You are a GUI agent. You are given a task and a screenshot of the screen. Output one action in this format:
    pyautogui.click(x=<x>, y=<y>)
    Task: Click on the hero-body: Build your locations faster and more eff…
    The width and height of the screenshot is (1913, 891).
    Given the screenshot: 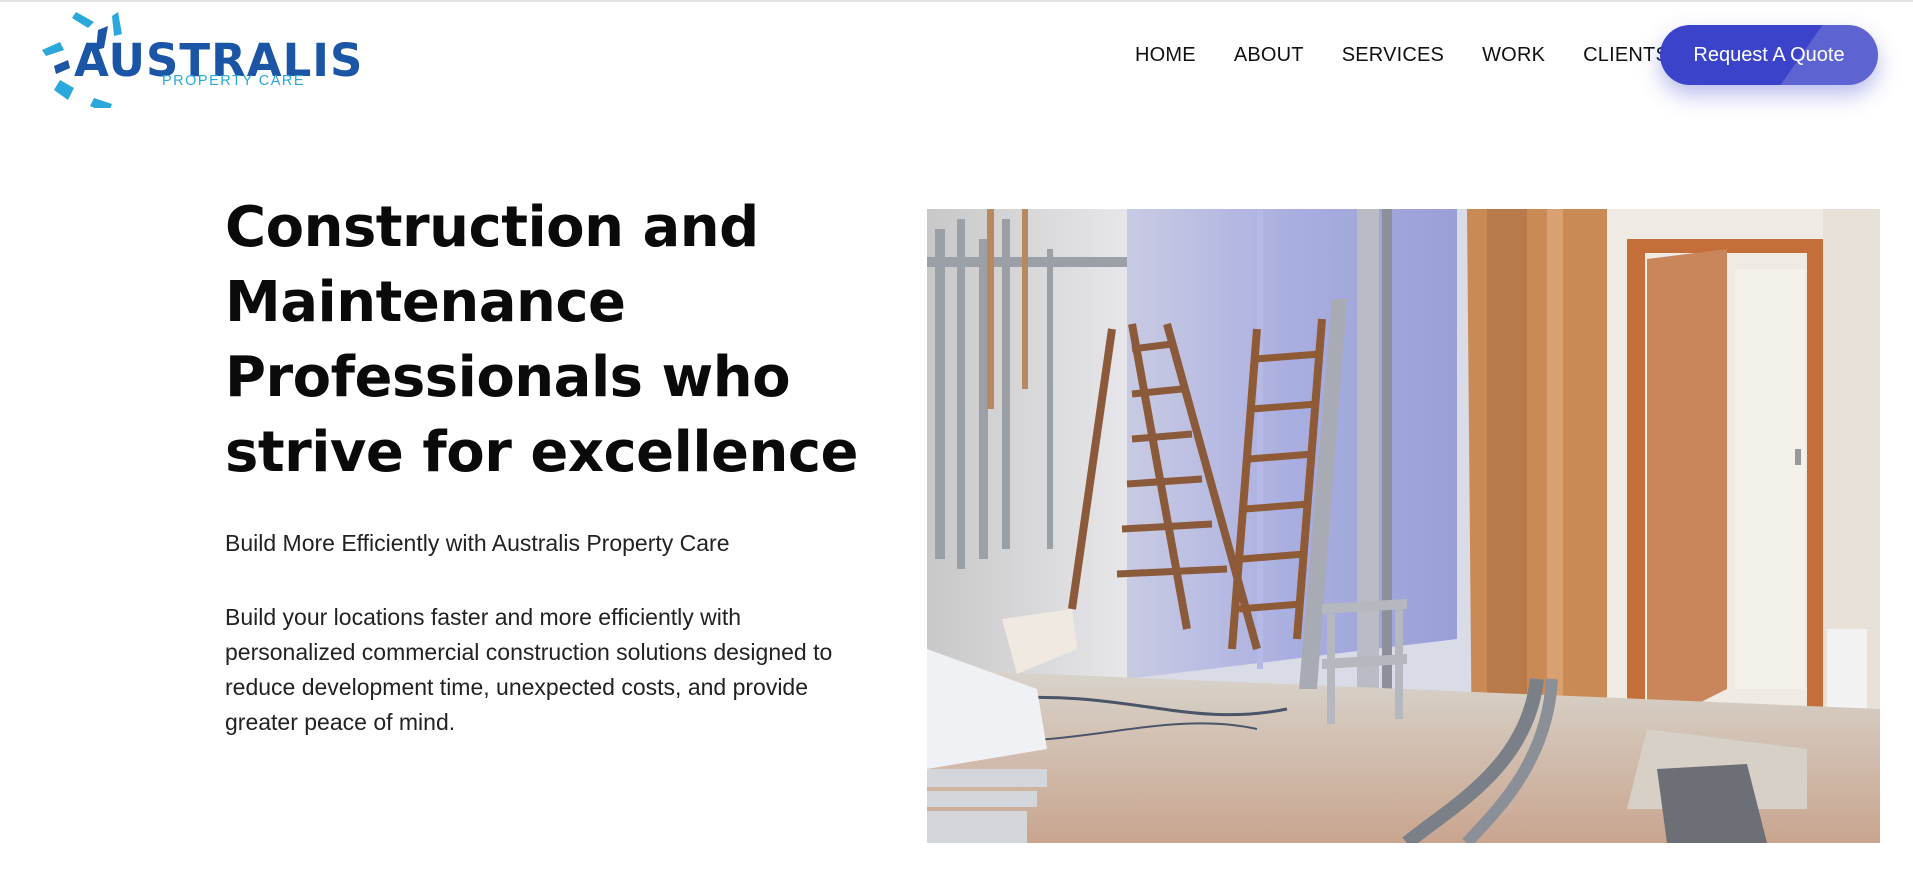 What is the action you would take?
    pyautogui.click(x=555, y=670)
    